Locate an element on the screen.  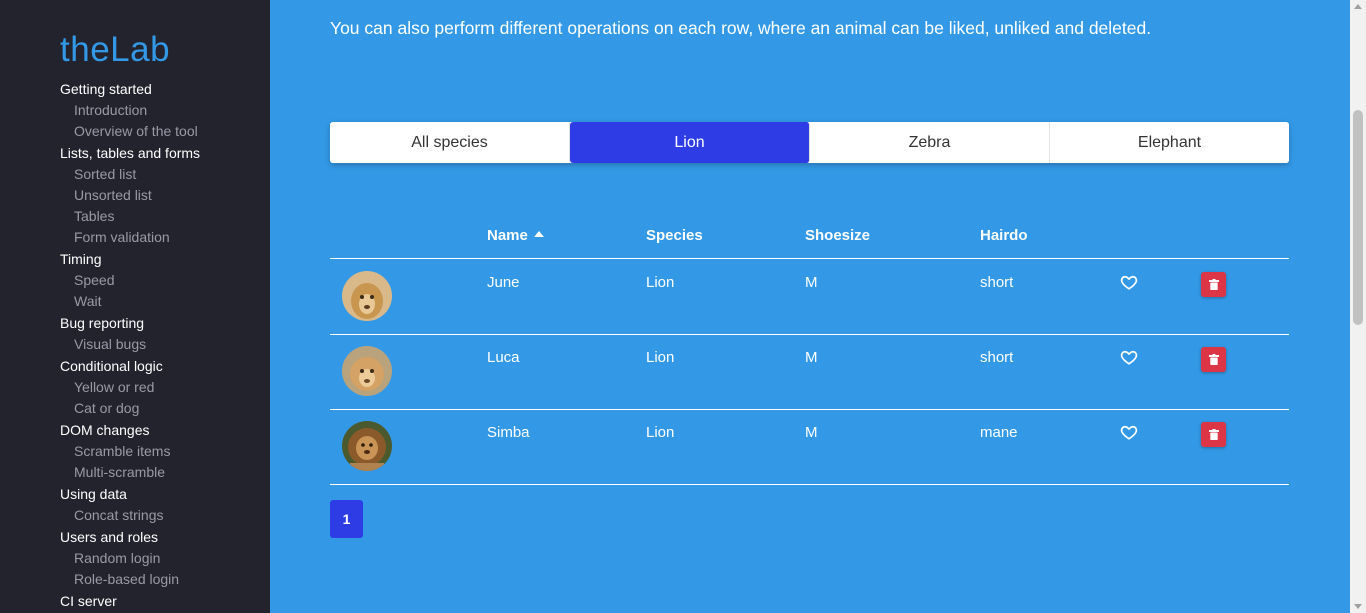
tab-lion: Lion is located at coordinates (690, 142).